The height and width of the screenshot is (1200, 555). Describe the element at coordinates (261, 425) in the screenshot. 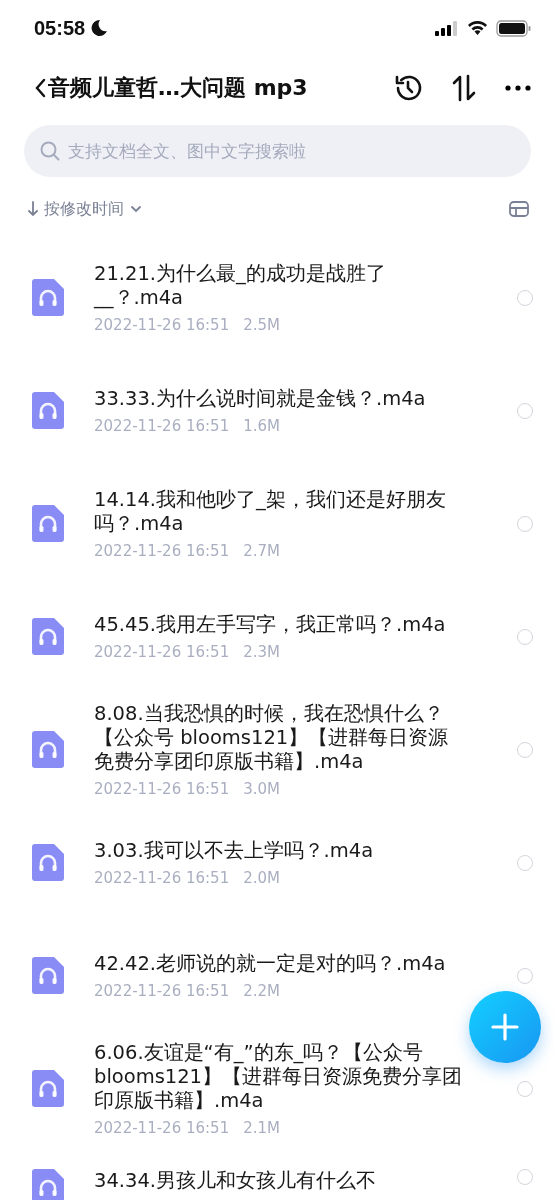

I see `file-size: 1.6M` at that location.